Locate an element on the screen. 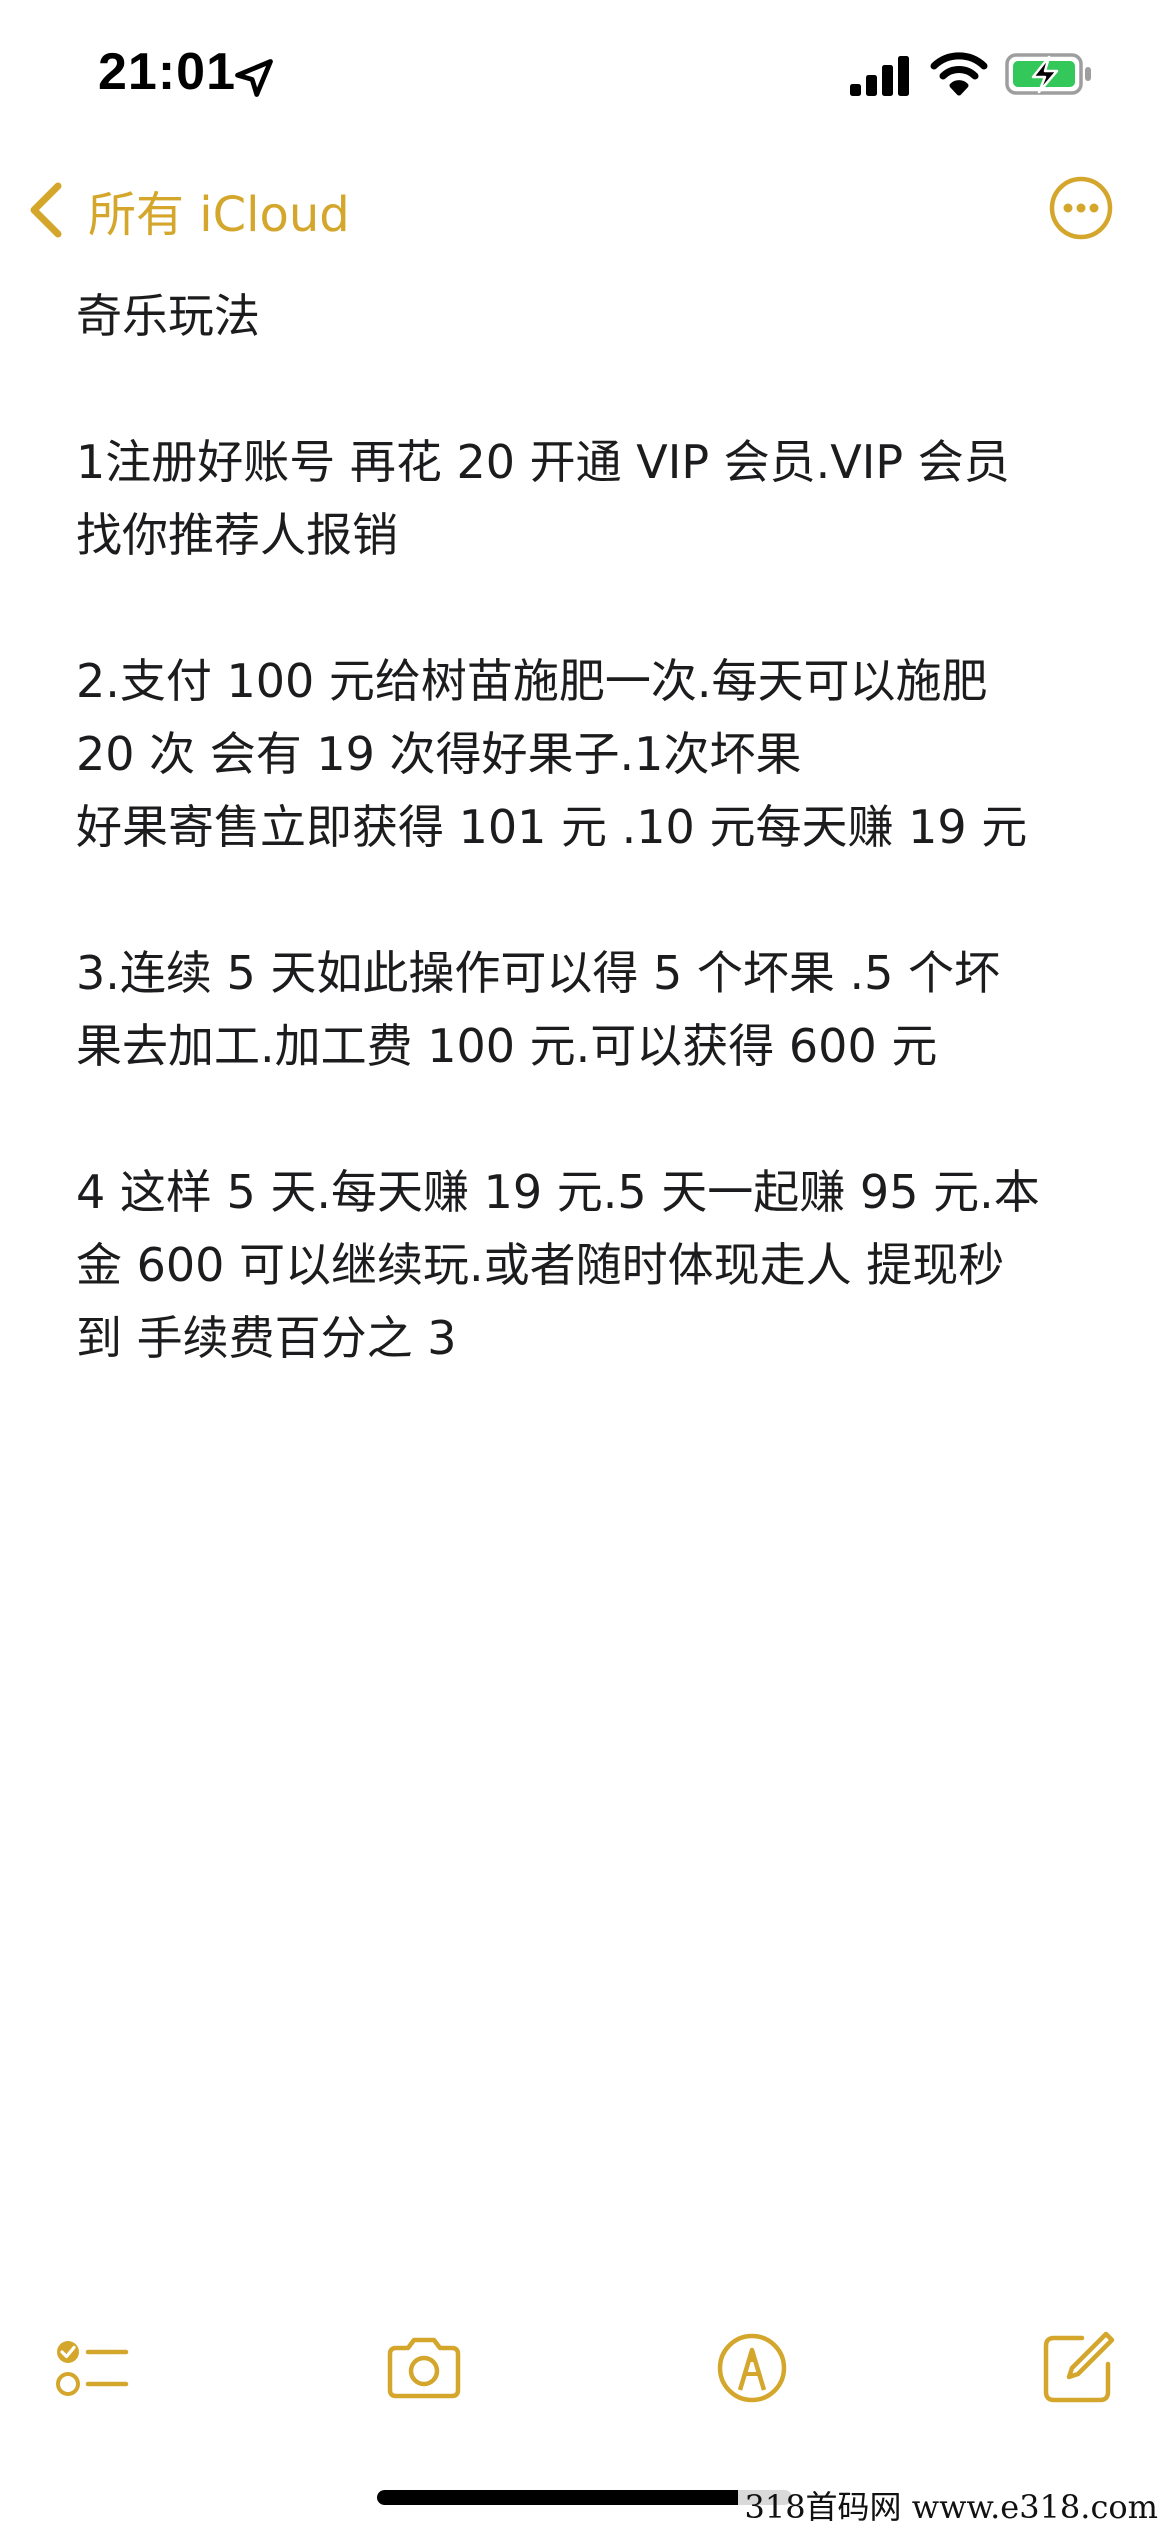 This screenshot has width=1170, height=2532. back-button: 所有 iCloud is located at coordinates (188, 210).